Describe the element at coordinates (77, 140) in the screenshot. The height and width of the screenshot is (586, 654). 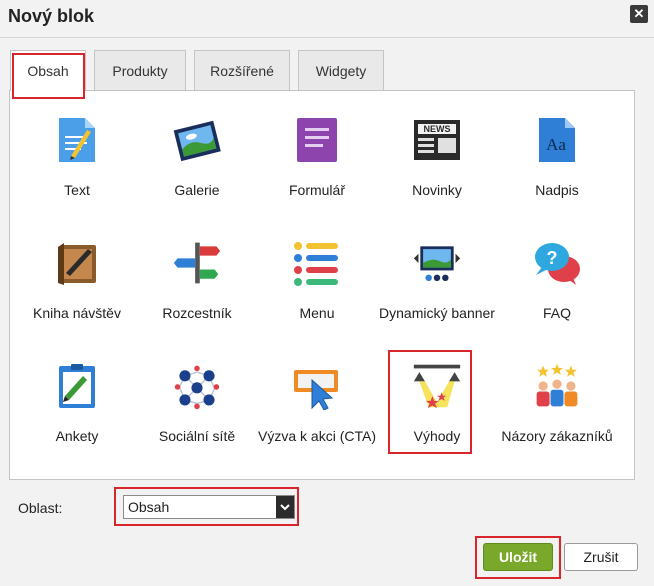
I see `text-document-icon` at that location.